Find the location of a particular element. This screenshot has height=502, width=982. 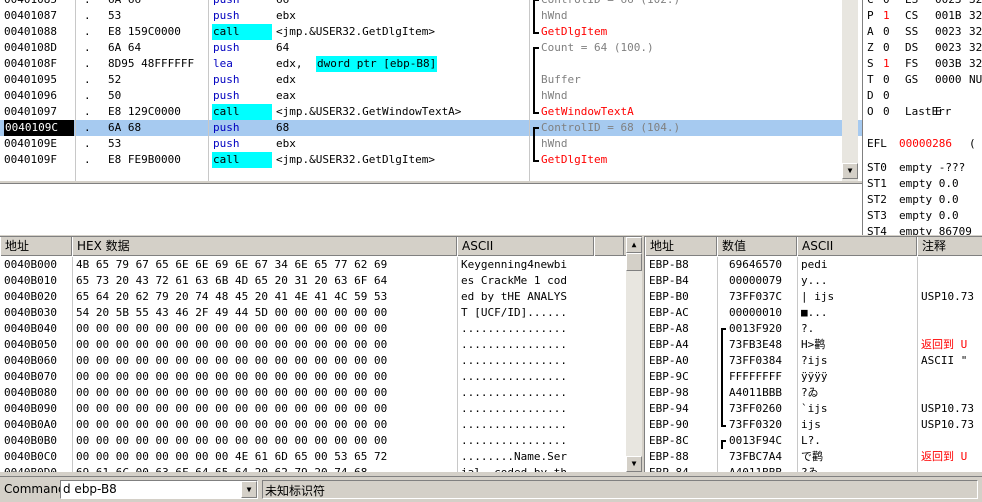

dump-scrollbar: ▲ ▼ is located at coordinates (634, 354).